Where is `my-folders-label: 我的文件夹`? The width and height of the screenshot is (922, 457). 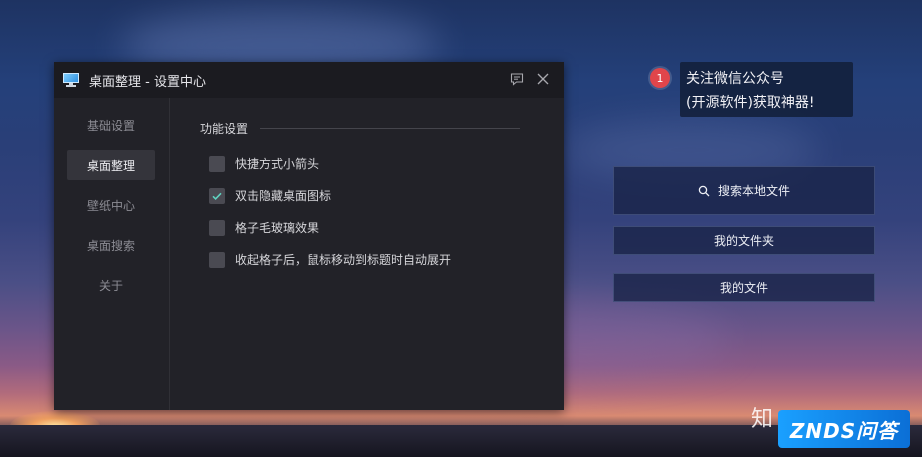 my-folders-label: 我的文件夹 is located at coordinates (743, 241).